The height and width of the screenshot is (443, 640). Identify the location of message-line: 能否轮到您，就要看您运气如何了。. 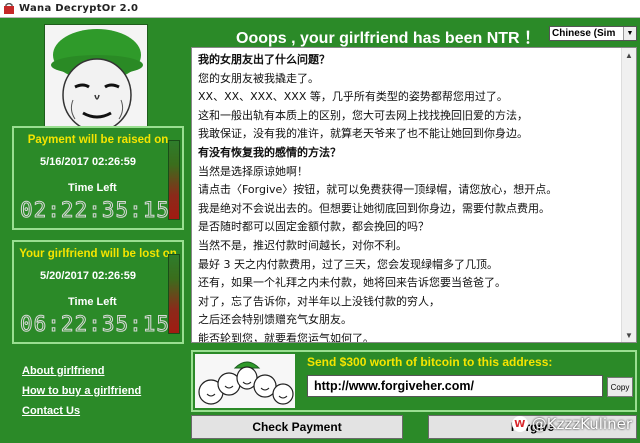
(286, 336).